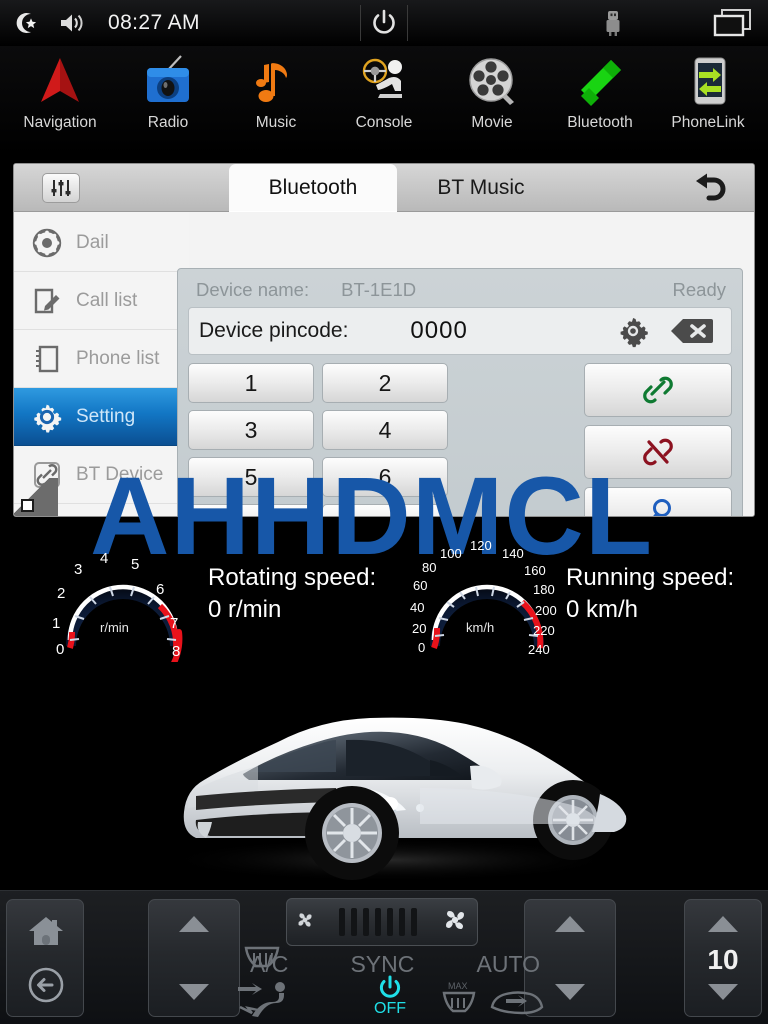  I want to click on equalizer-icon, so click(61, 187).